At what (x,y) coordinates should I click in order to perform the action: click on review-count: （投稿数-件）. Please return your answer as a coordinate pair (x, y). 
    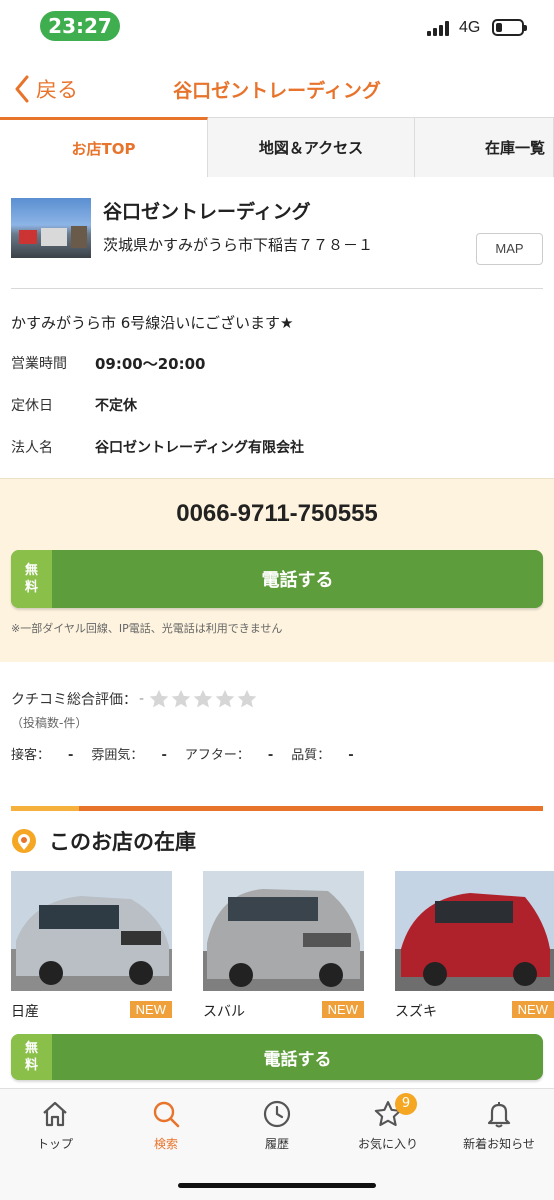
    Looking at the image, I should click on (49, 723).